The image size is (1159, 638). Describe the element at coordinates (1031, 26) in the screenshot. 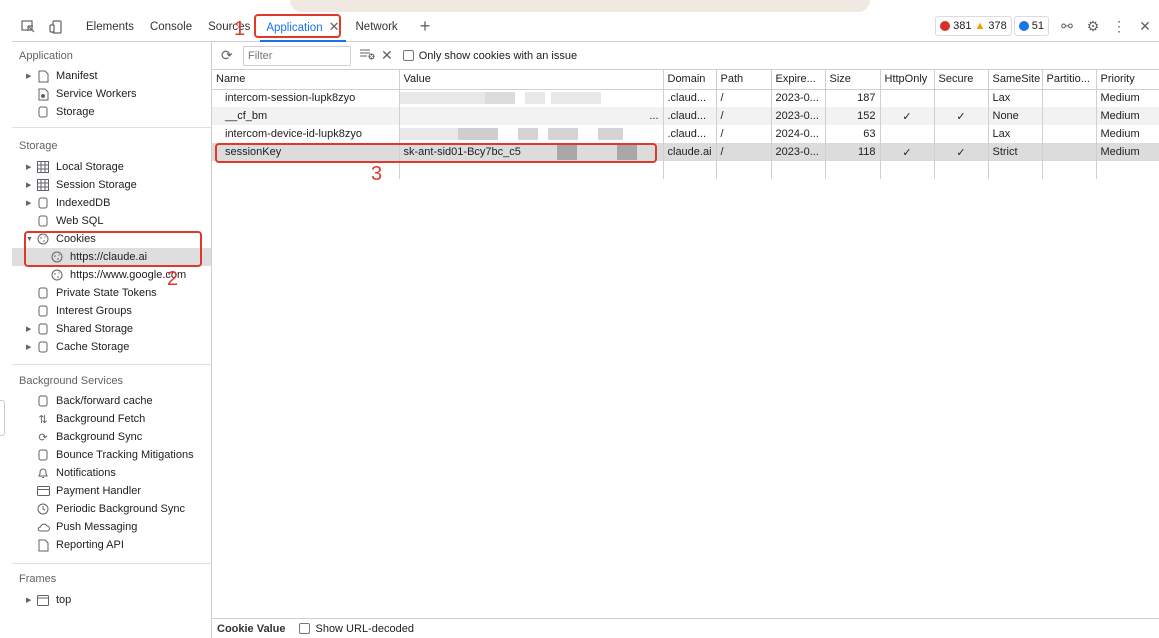

I see `info-counter: 51` at that location.